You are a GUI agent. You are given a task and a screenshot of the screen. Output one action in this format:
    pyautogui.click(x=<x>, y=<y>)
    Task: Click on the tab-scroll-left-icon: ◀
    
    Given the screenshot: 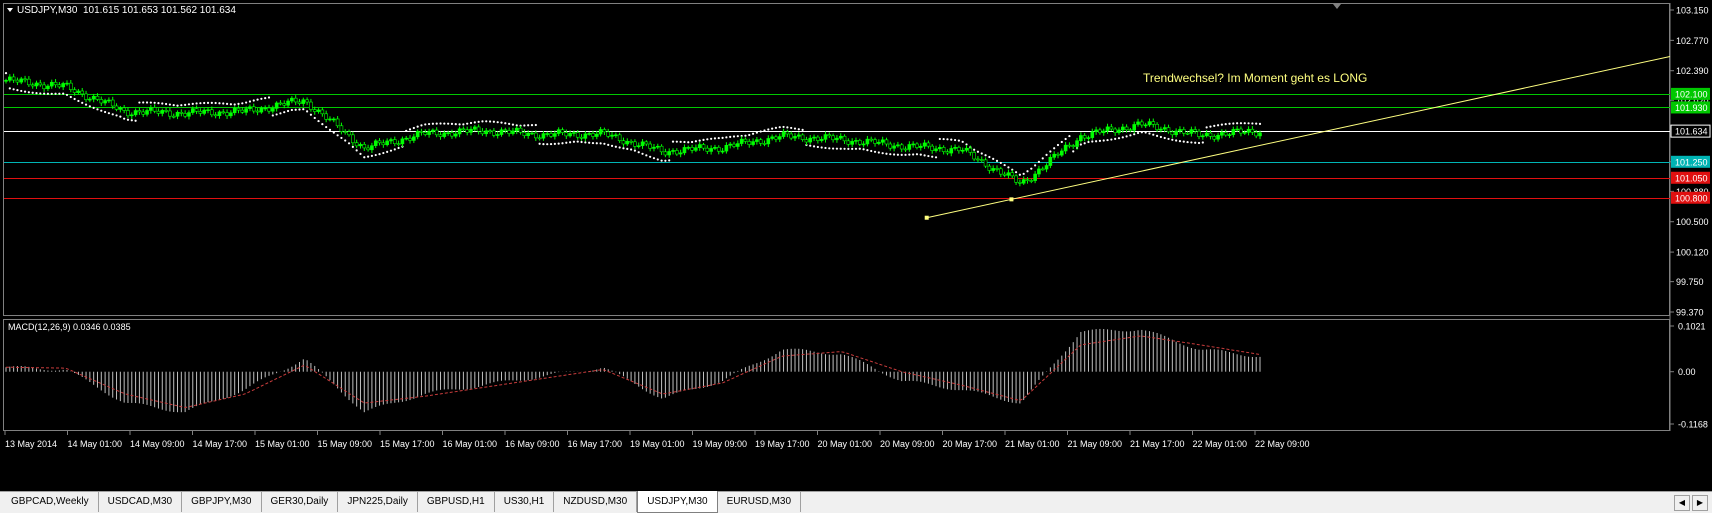 What is the action you would take?
    pyautogui.click(x=1682, y=503)
    